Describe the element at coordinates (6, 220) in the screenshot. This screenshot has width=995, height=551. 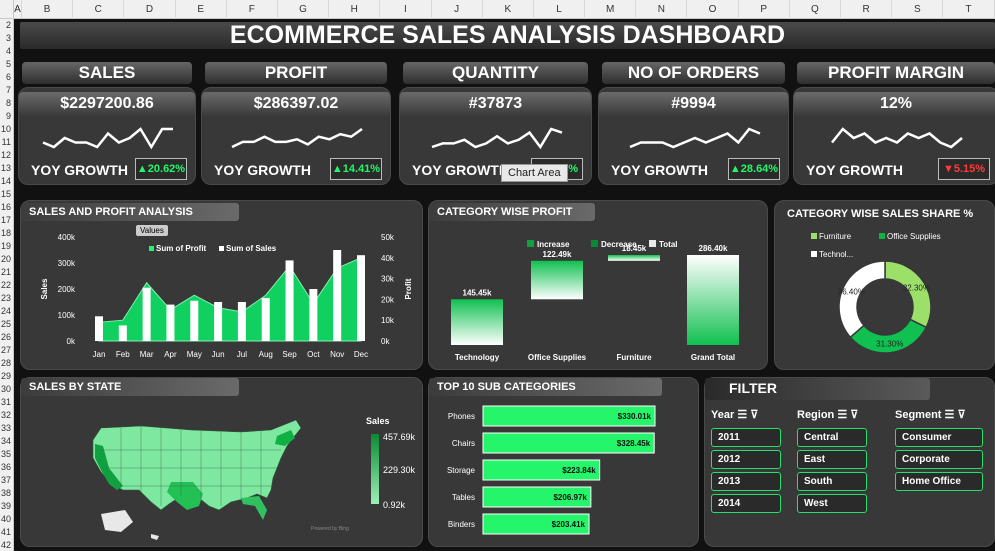
I see `row-header-cell: 17` at that location.